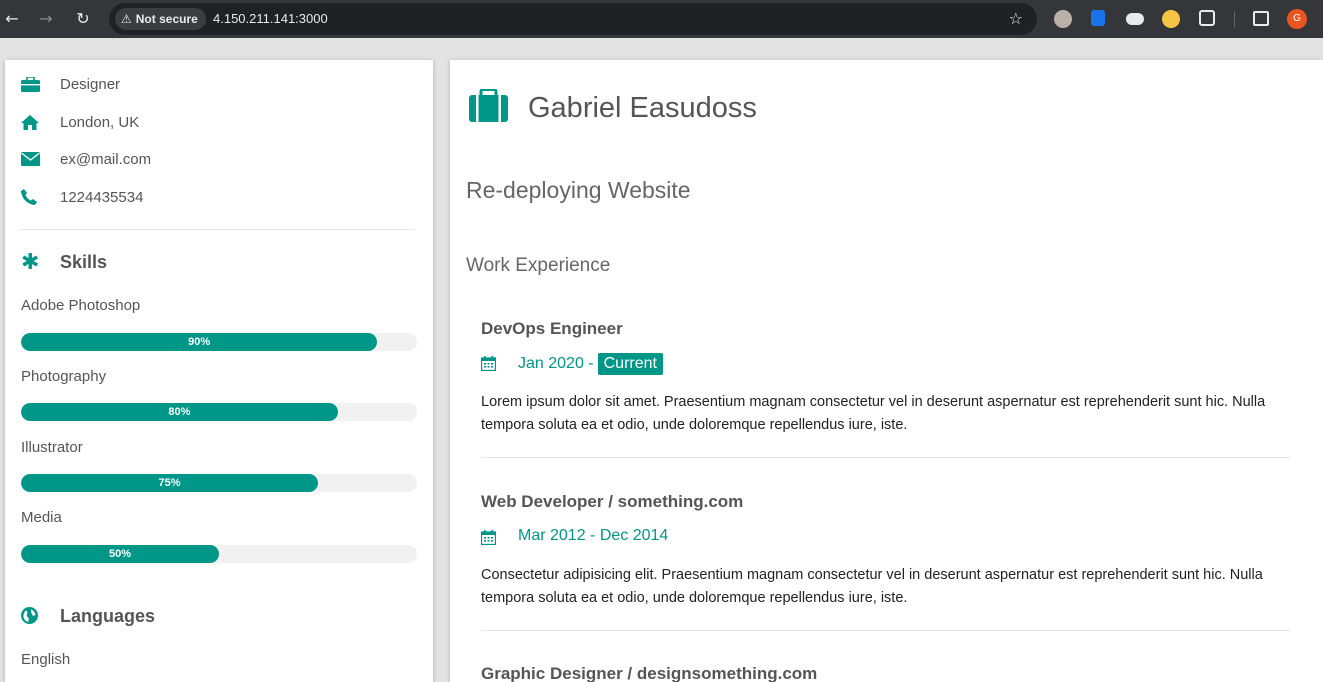 This screenshot has height=682, width=1323. What do you see at coordinates (46, 659) in the screenshot?
I see `language-name: English` at bounding box center [46, 659].